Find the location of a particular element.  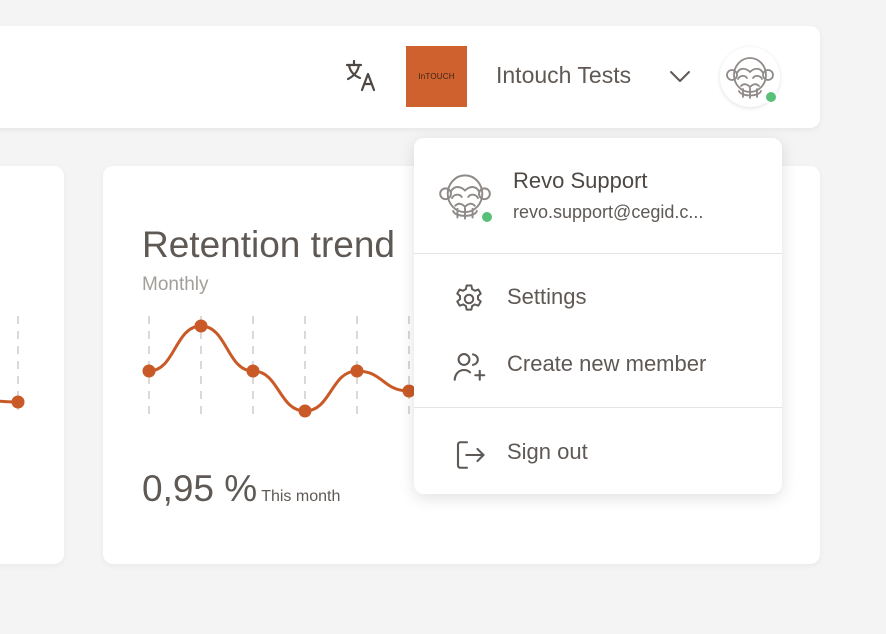

menu-item-create-member: Create new member is located at coordinates (598, 364).